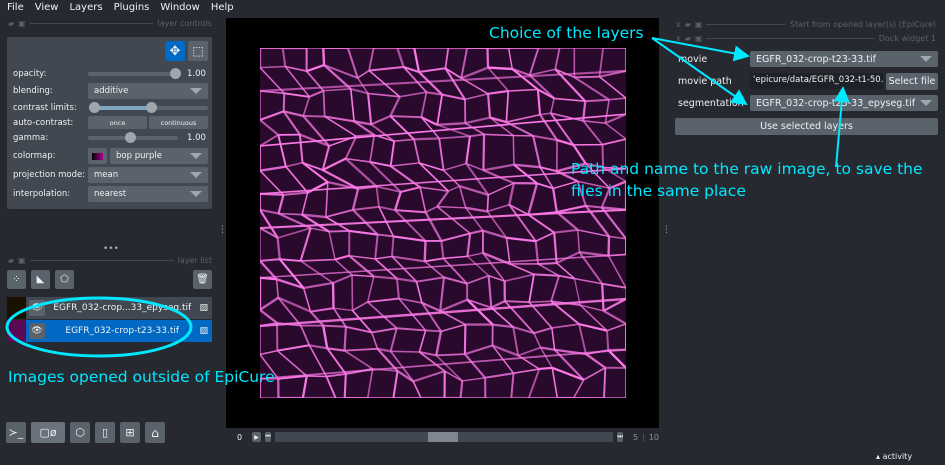 This screenshot has width=945, height=465. I want to click on gamma-slider, so click(133, 137).